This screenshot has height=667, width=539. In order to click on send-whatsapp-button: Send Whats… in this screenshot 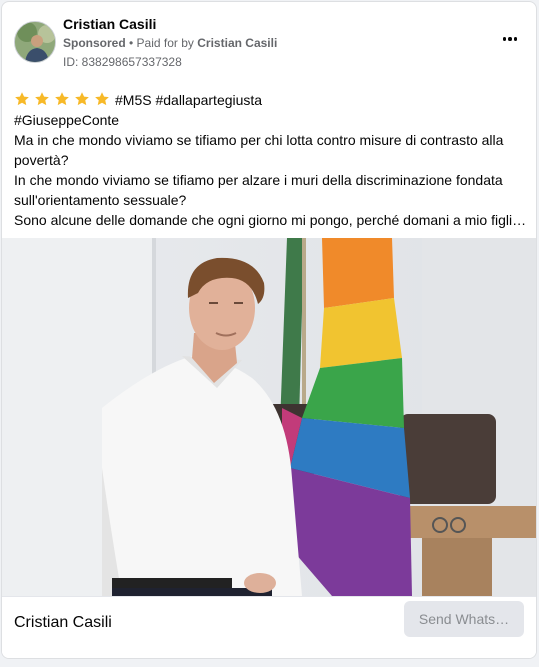, I will do `click(464, 619)`.